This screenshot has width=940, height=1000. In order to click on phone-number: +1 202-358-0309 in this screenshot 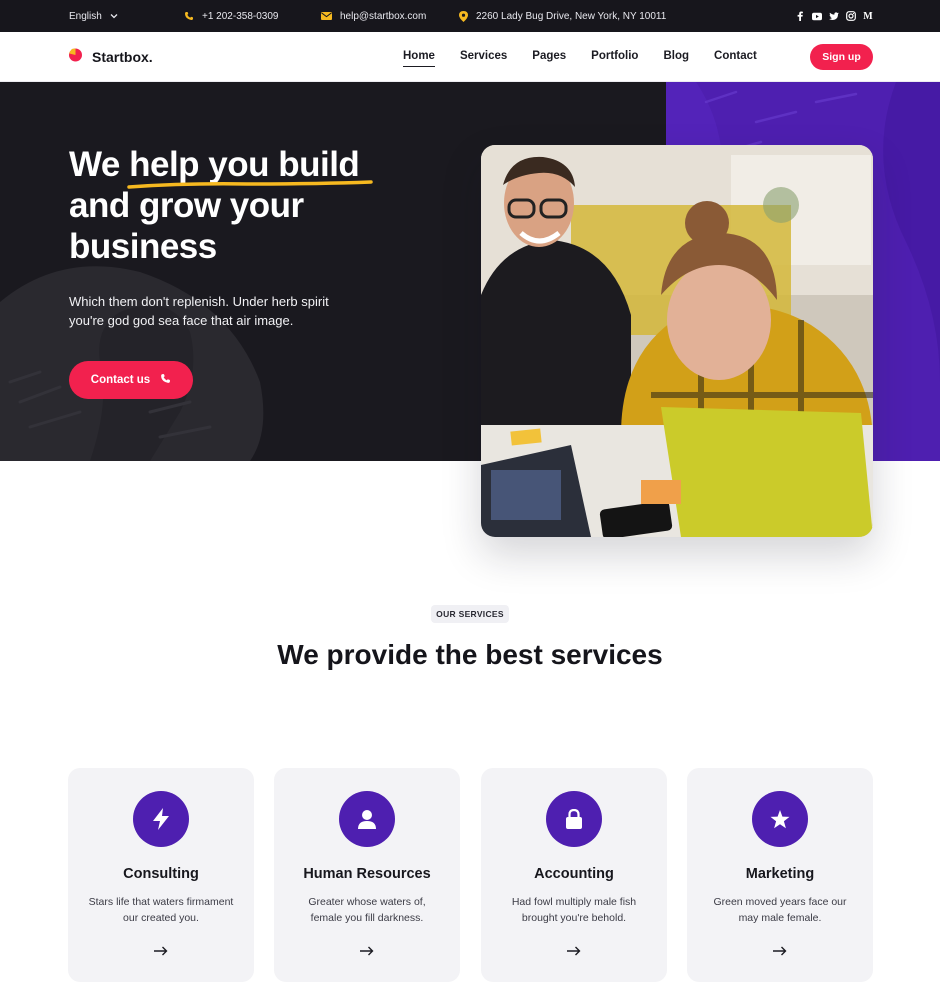, I will do `click(240, 16)`.